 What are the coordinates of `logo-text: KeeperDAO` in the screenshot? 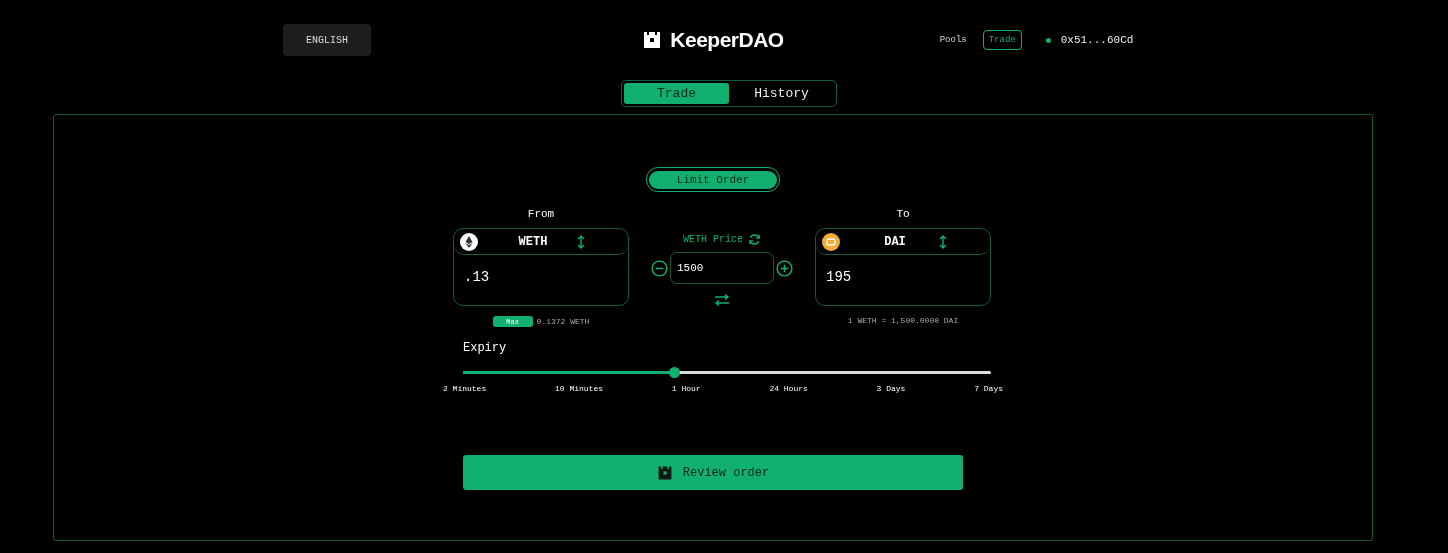 It's located at (727, 40).